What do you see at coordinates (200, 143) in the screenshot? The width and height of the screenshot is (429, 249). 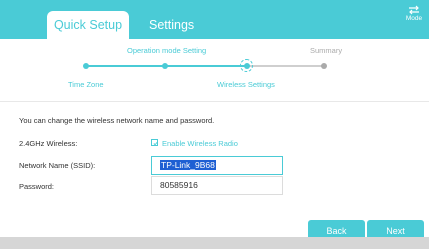 I see `enable-wireless-label: Enable Wireless Radio` at bounding box center [200, 143].